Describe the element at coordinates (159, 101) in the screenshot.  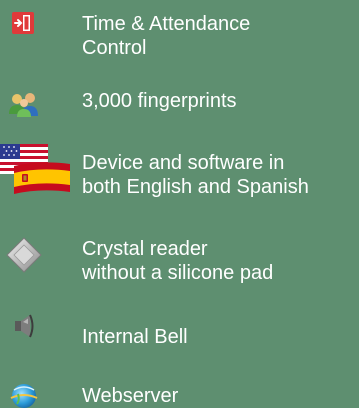
I see `feature-label-line-1: 3,000 fingerprints` at that location.